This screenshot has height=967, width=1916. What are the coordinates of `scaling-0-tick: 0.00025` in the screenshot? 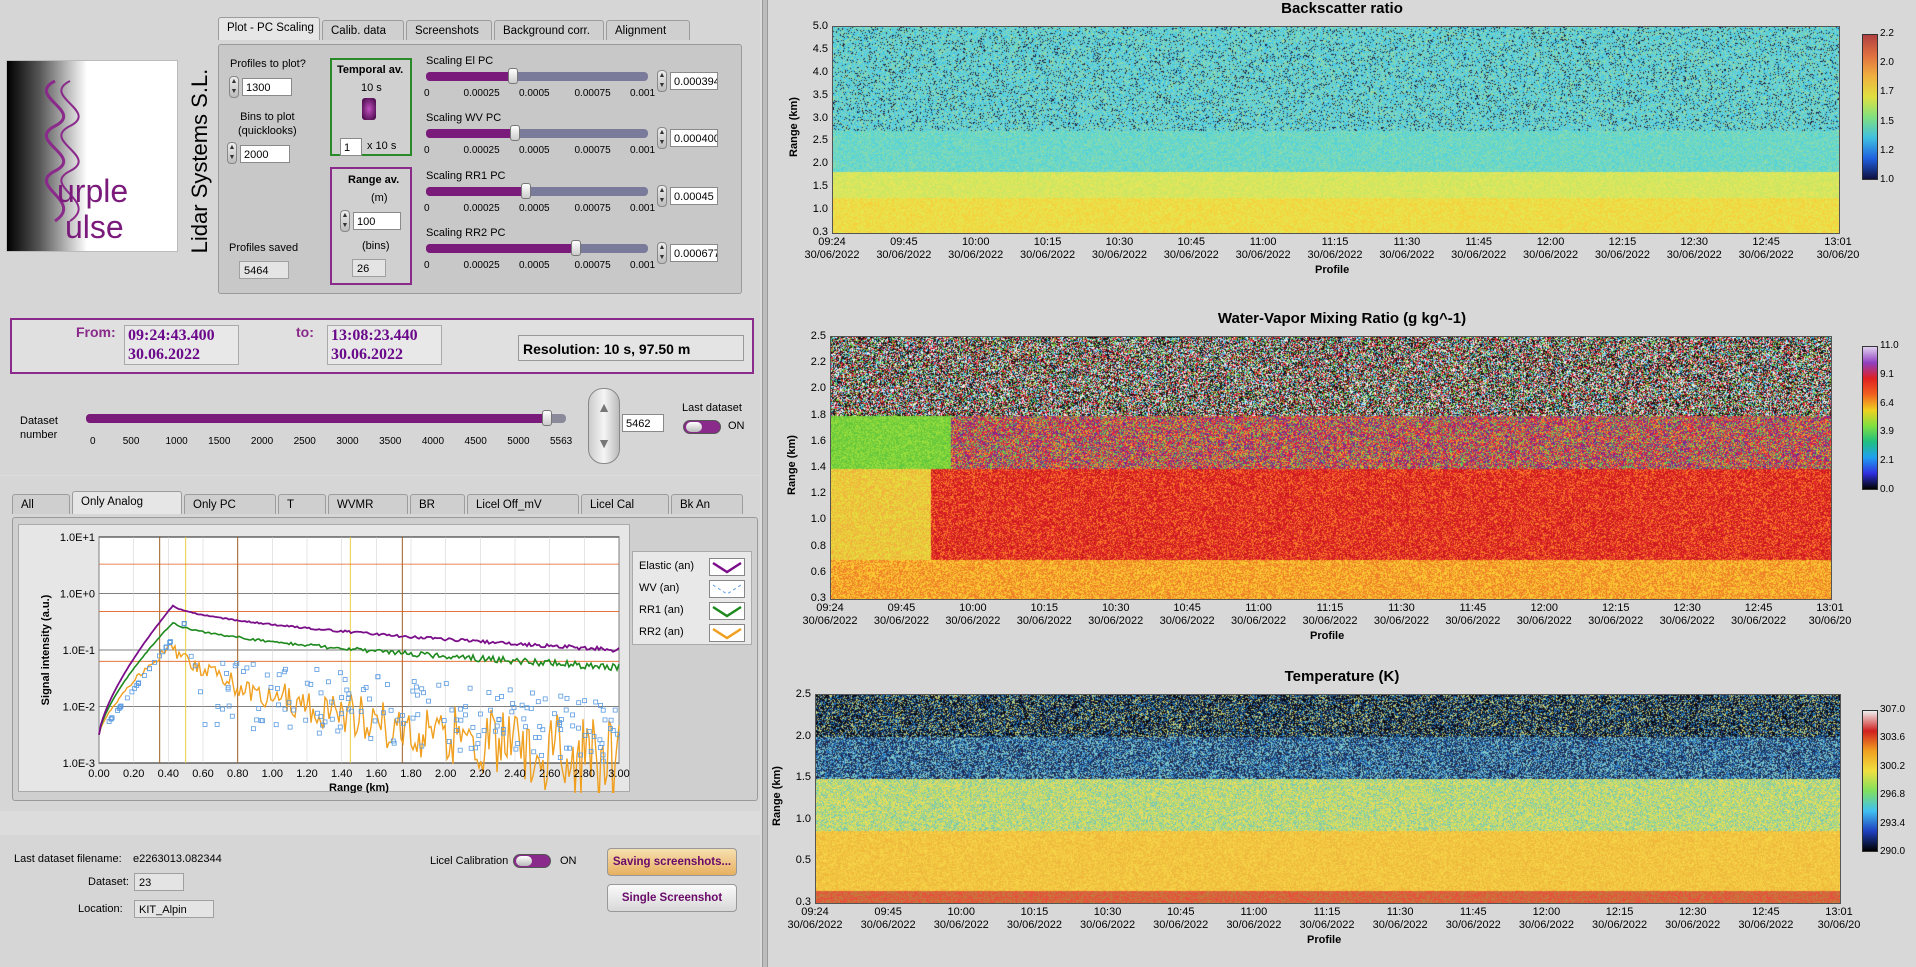 It's located at (482, 93).